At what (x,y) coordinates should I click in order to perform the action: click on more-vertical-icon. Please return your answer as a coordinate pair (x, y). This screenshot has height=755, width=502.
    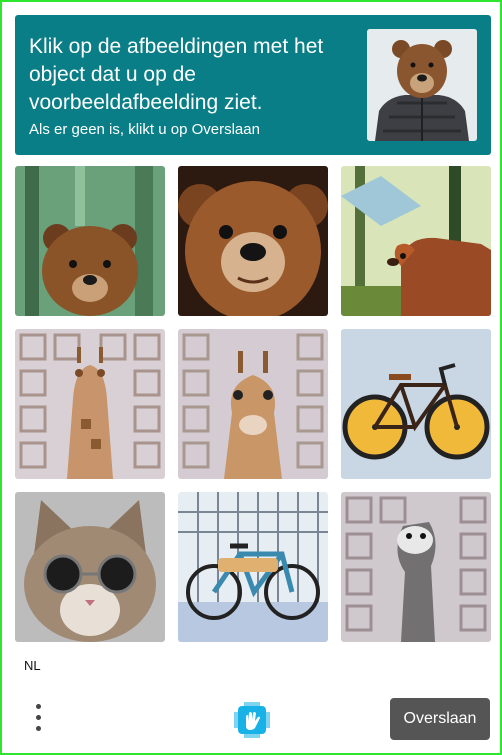
    Looking at the image, I should click on (39, 718).